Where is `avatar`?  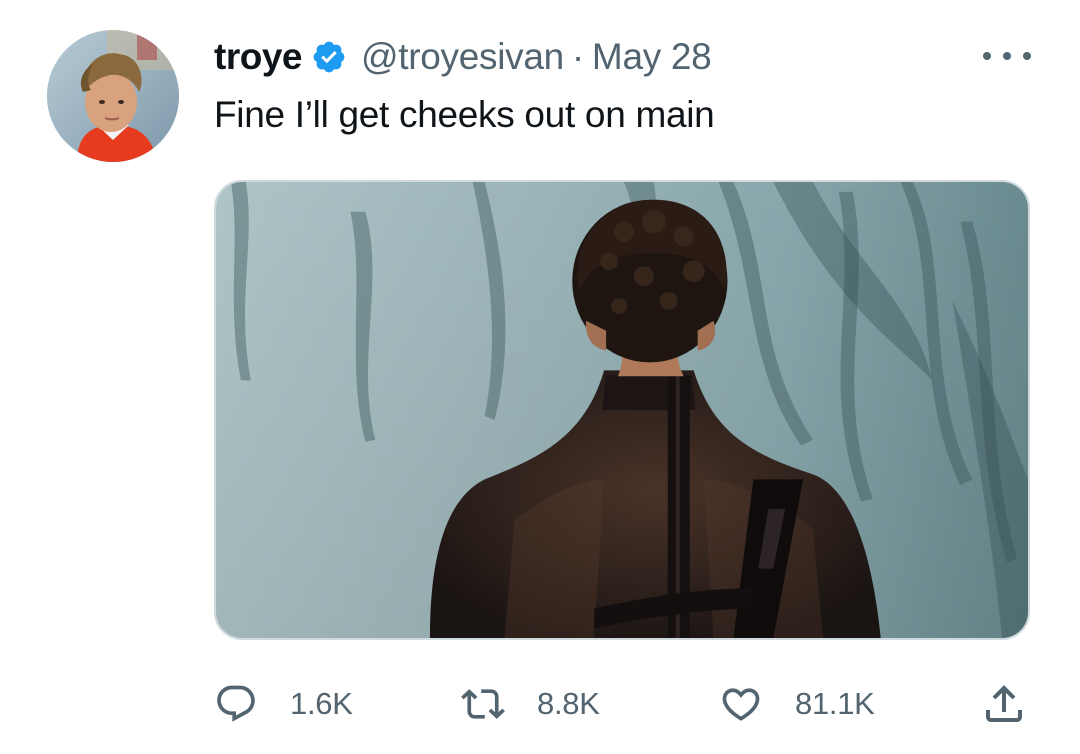
avatar is located at coordinates (113, 96).